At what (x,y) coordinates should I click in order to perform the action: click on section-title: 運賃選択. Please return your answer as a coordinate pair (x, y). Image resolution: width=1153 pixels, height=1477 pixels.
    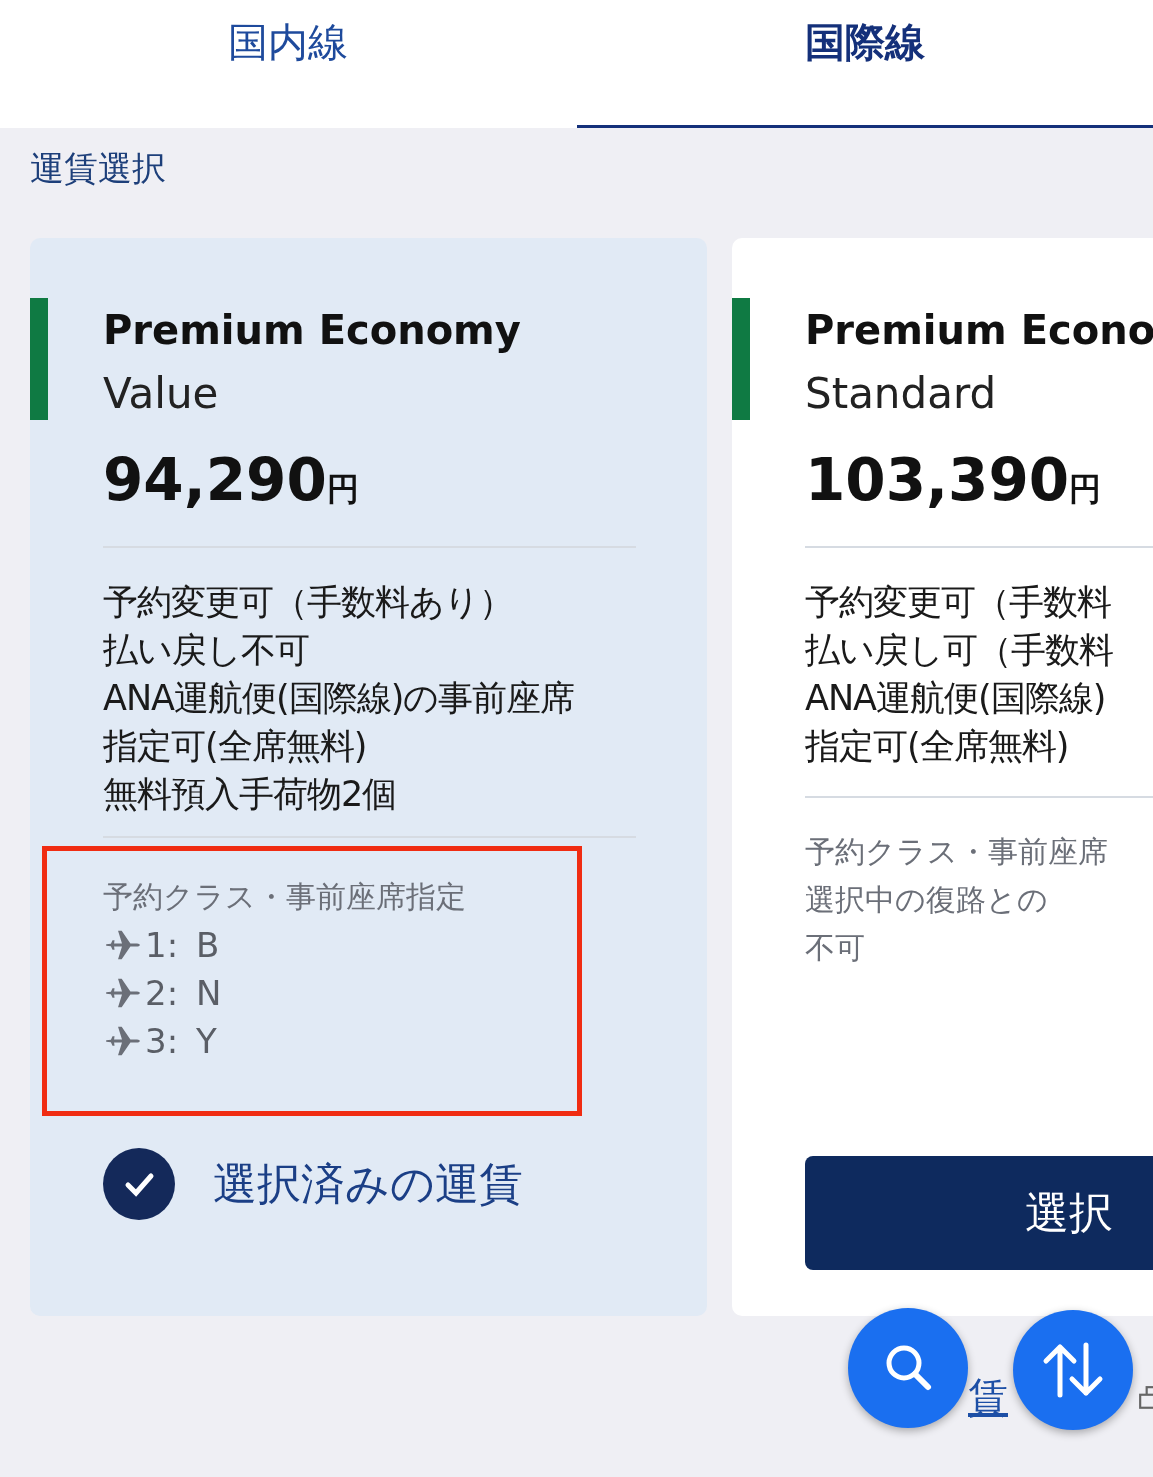
    Looking at the image, I should click on (98, 168).